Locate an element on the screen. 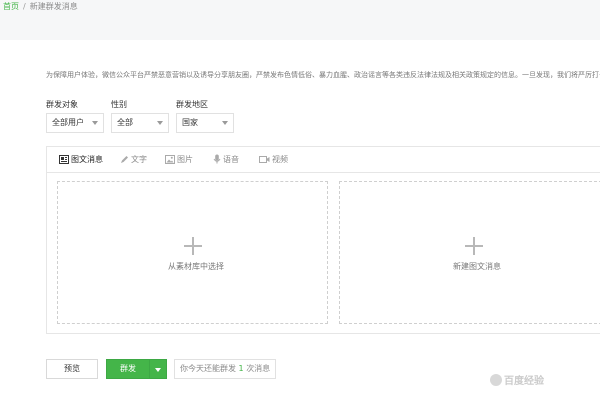 The height and width of the screenshot is (400, 600). region-select: 国家 is located at coordinates (205, 123).